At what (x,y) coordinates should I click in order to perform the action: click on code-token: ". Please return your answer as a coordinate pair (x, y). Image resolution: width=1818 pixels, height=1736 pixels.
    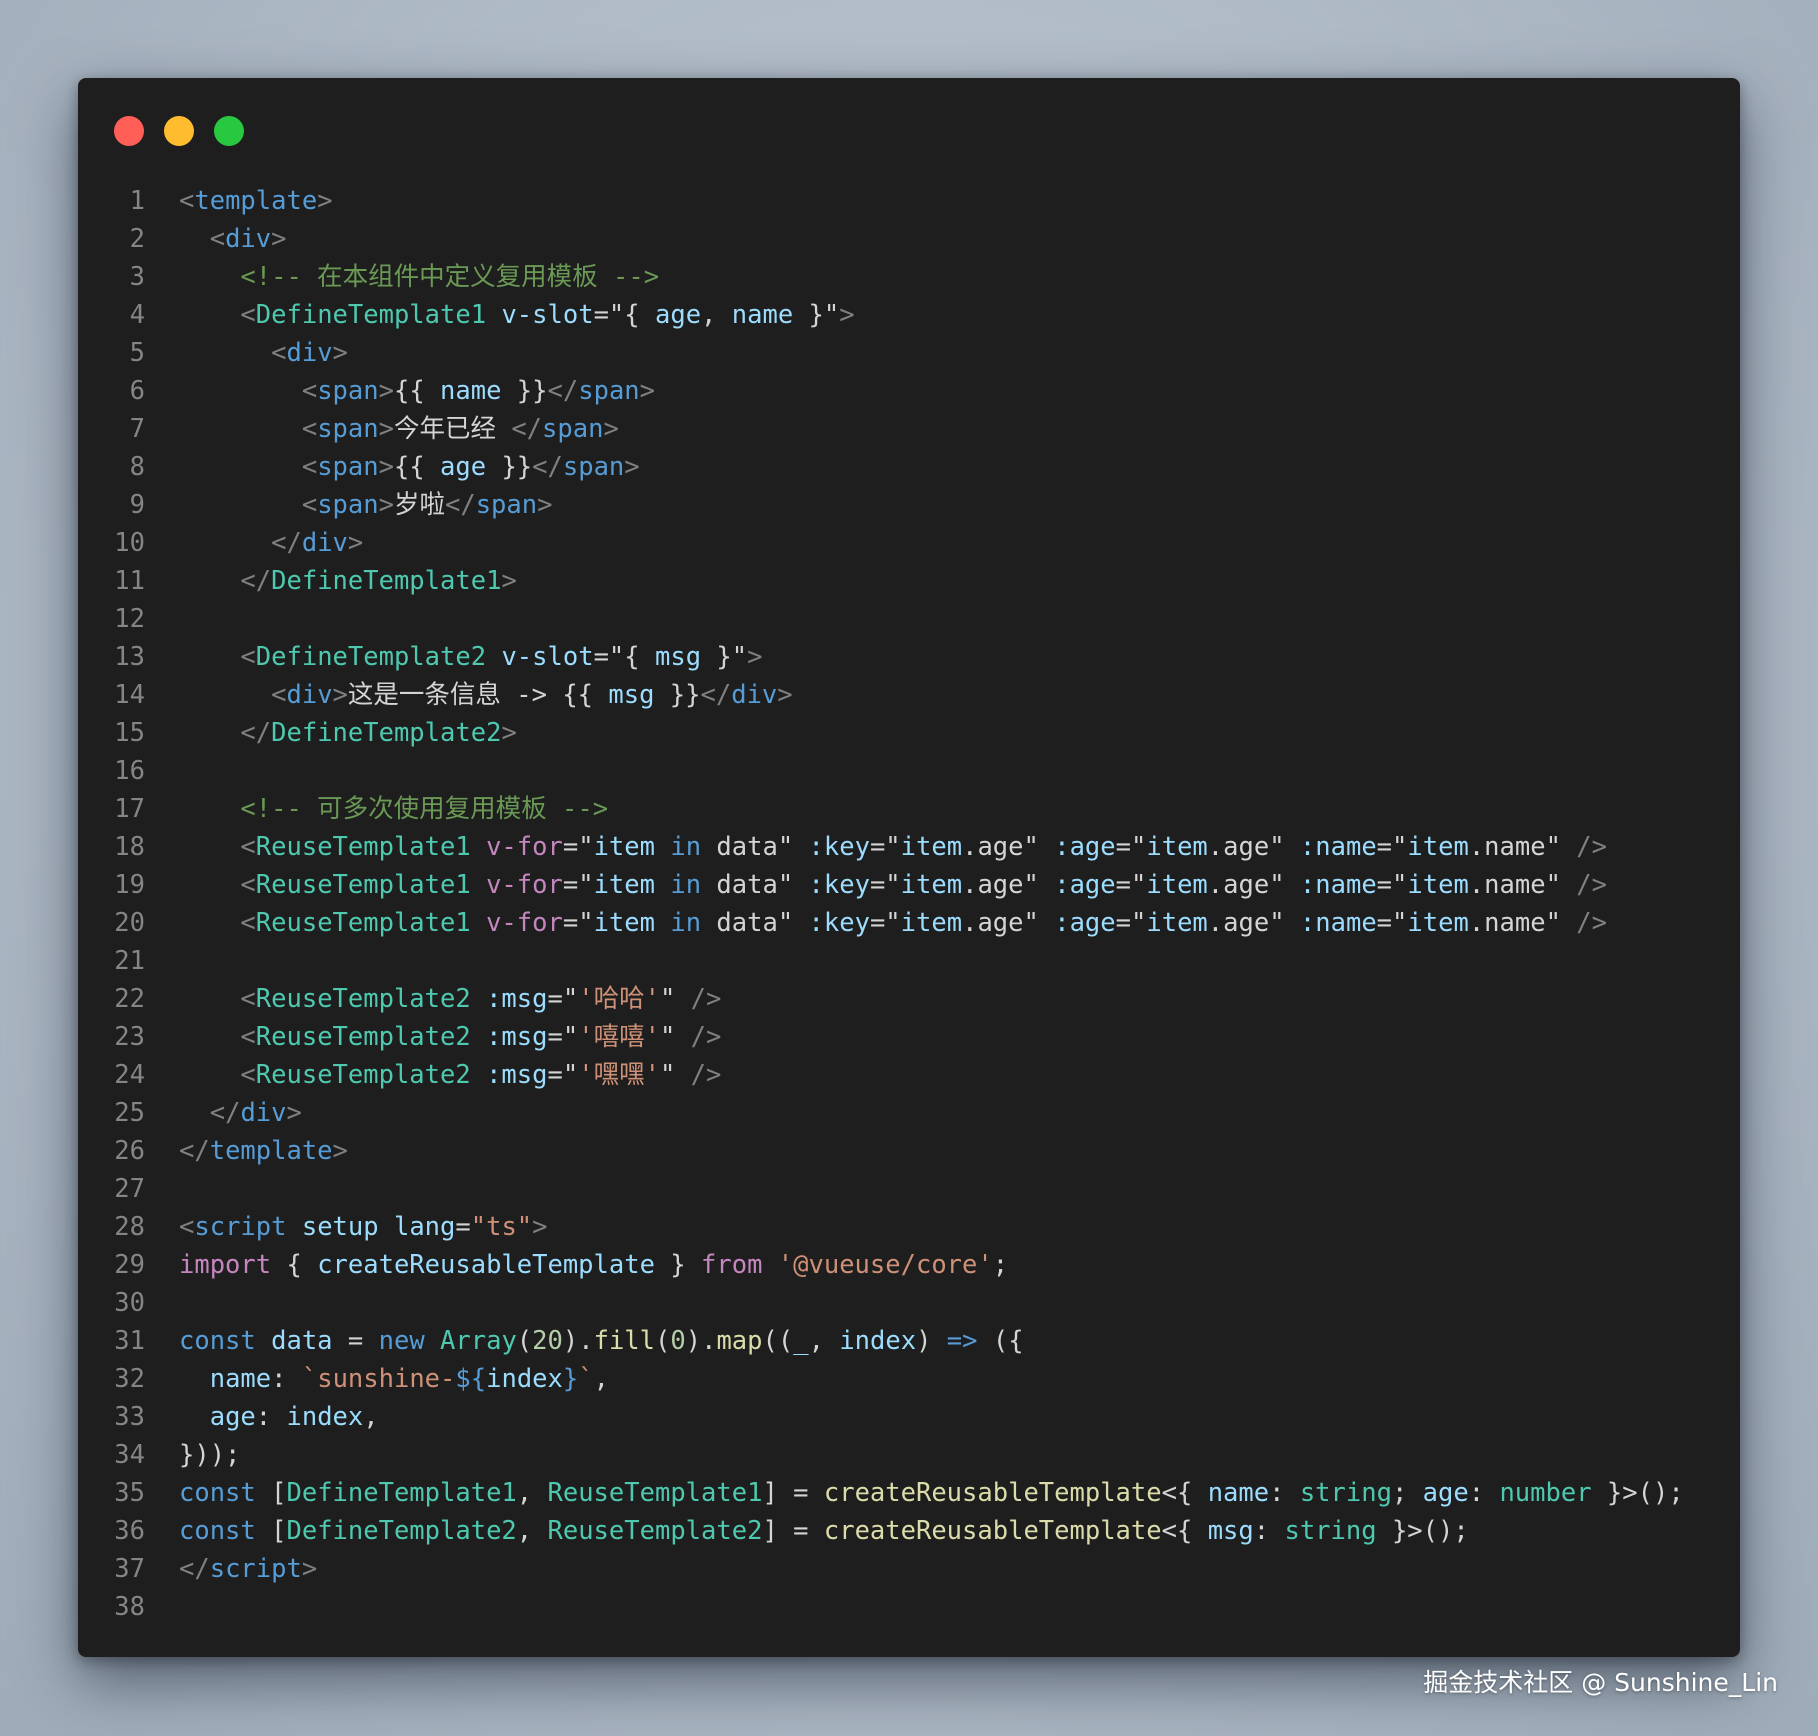
    Looking at the image, I should click on (675, 1075).